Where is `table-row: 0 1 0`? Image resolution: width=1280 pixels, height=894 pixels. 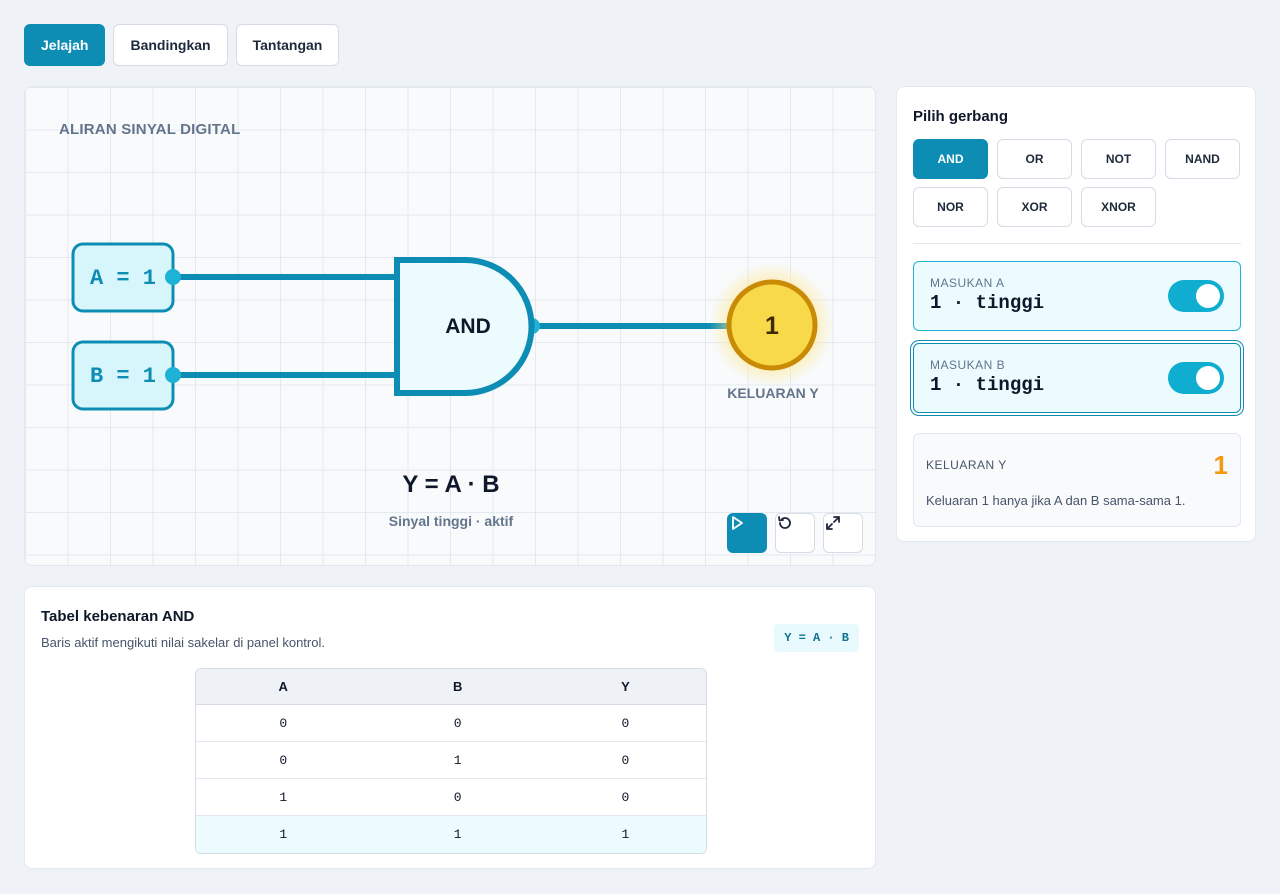 table-row: 0 1 0 is located at coordinates (451, 760).